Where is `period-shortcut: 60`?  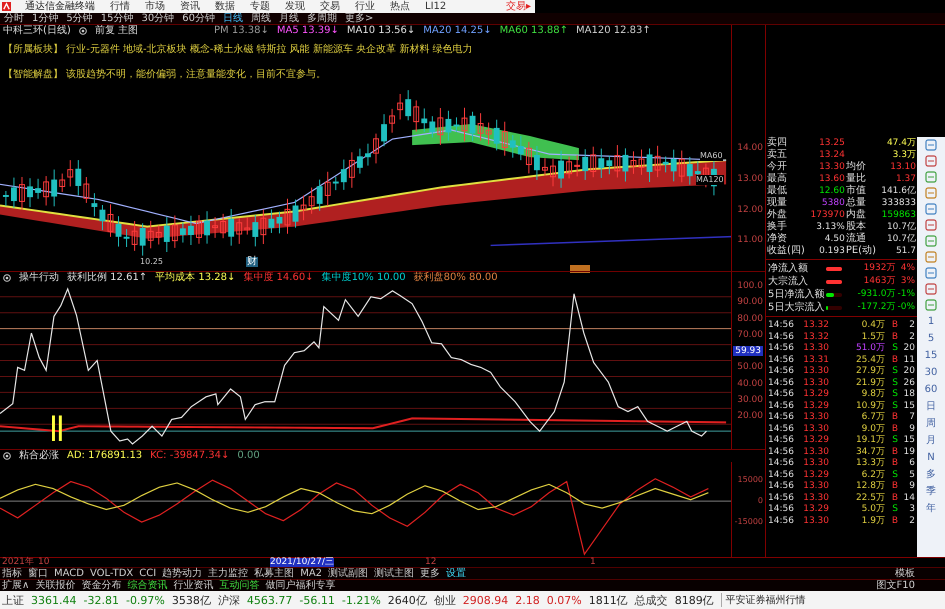 period-shortcut: 60 is located at coordinates (931, 389).